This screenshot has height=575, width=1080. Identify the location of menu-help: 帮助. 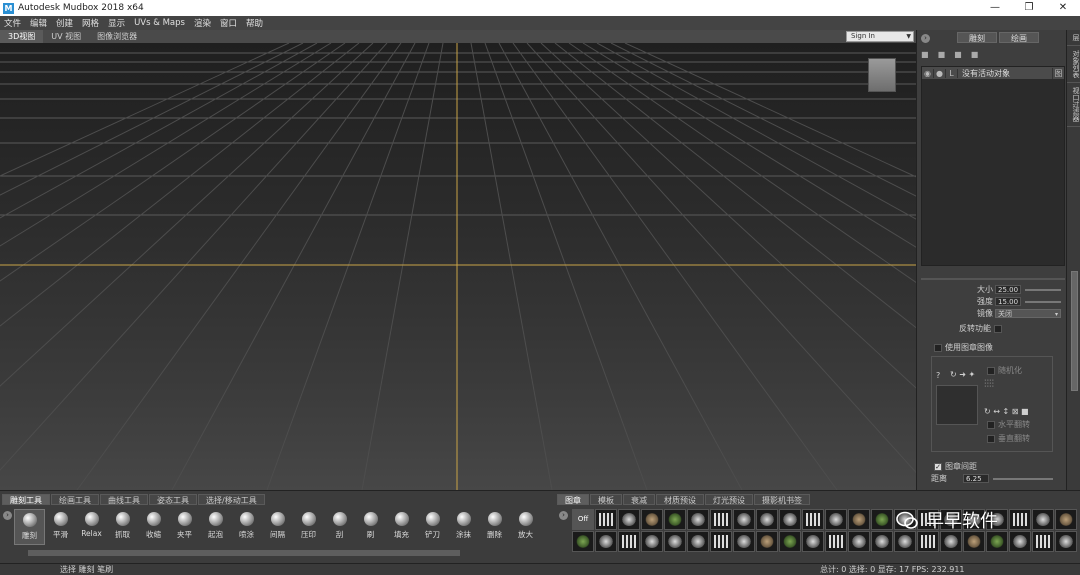
(254, 23).